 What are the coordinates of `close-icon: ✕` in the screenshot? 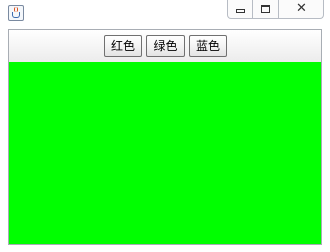 It's located at (301, 8).